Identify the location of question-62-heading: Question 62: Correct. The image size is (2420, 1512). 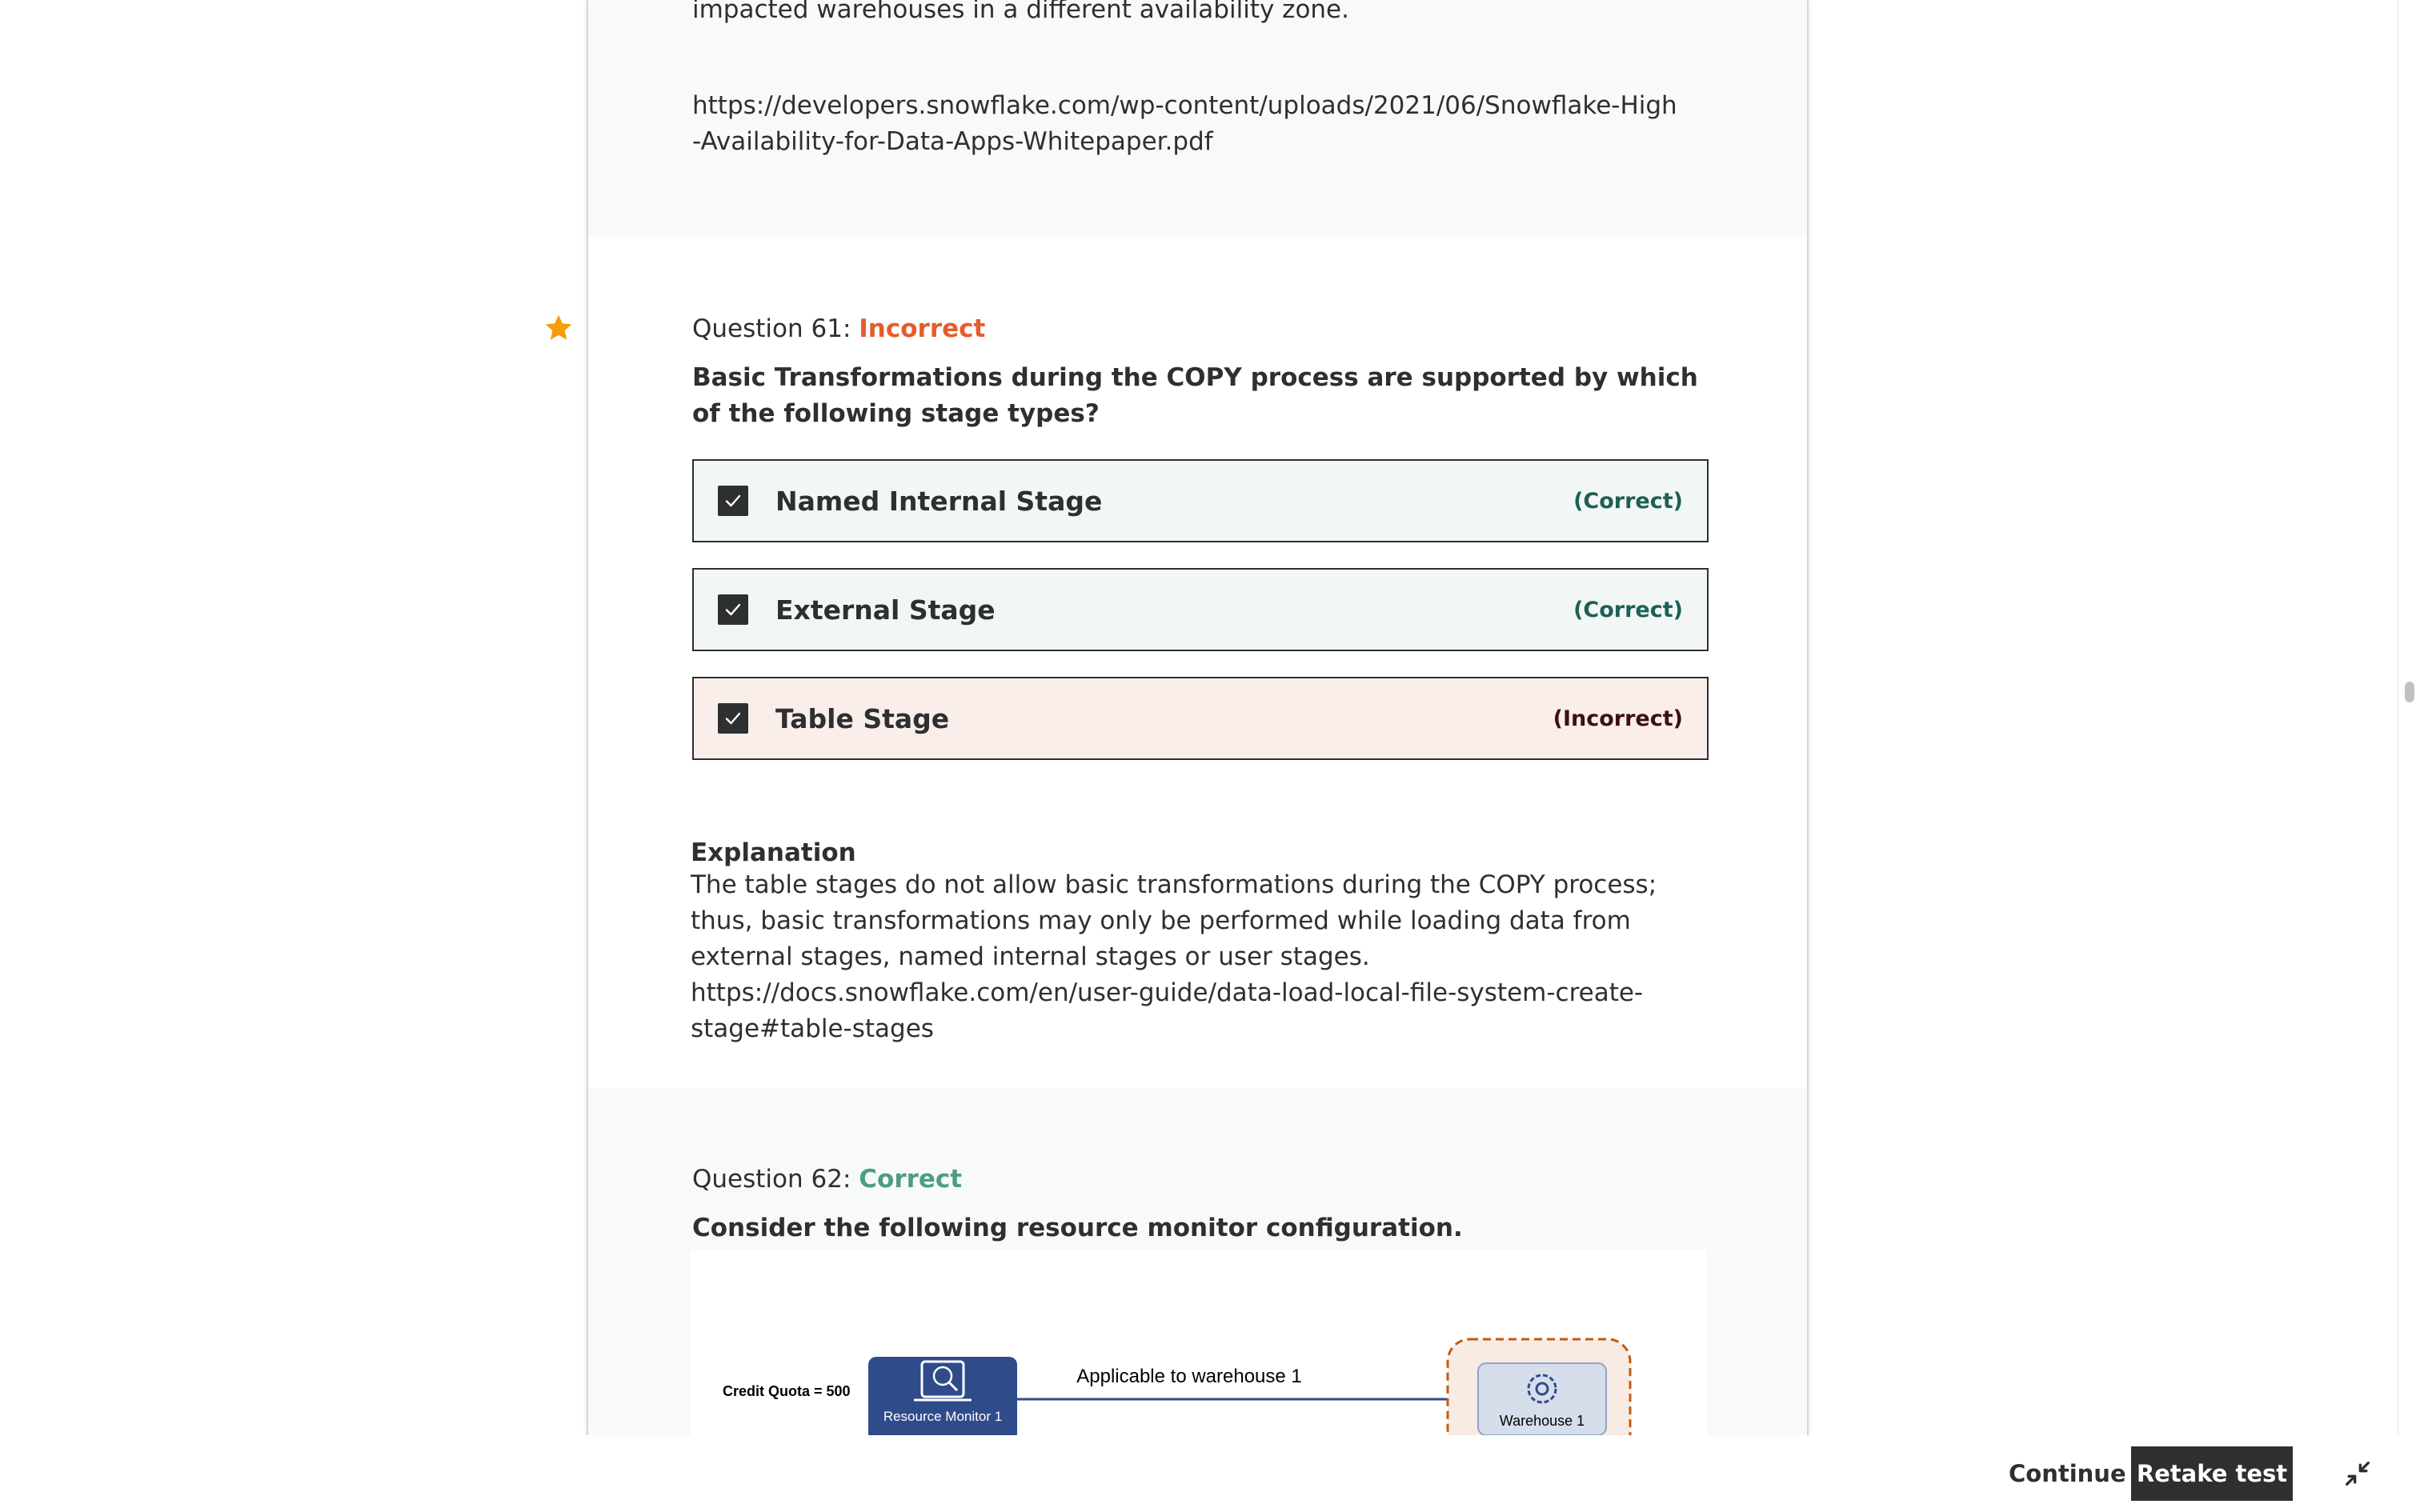
(827, 1180).